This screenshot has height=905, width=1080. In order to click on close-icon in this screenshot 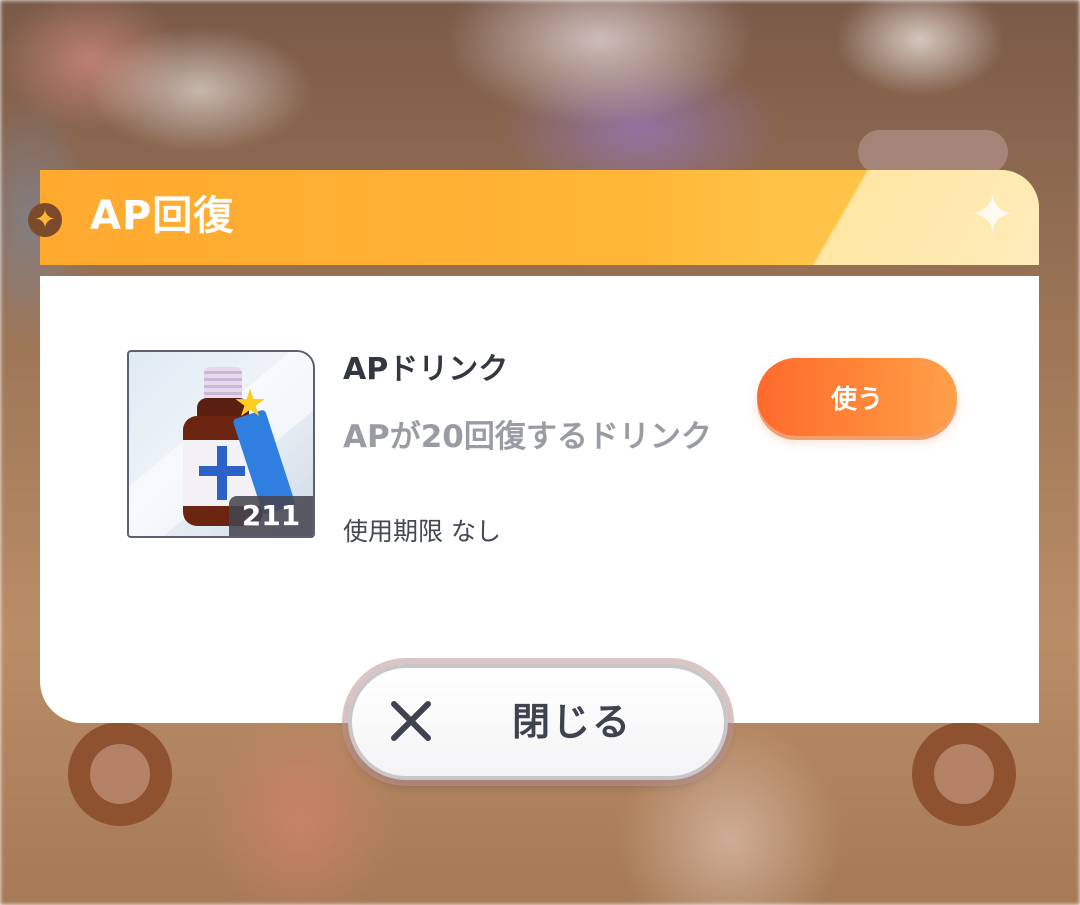, I will do `click(411, 721)`.